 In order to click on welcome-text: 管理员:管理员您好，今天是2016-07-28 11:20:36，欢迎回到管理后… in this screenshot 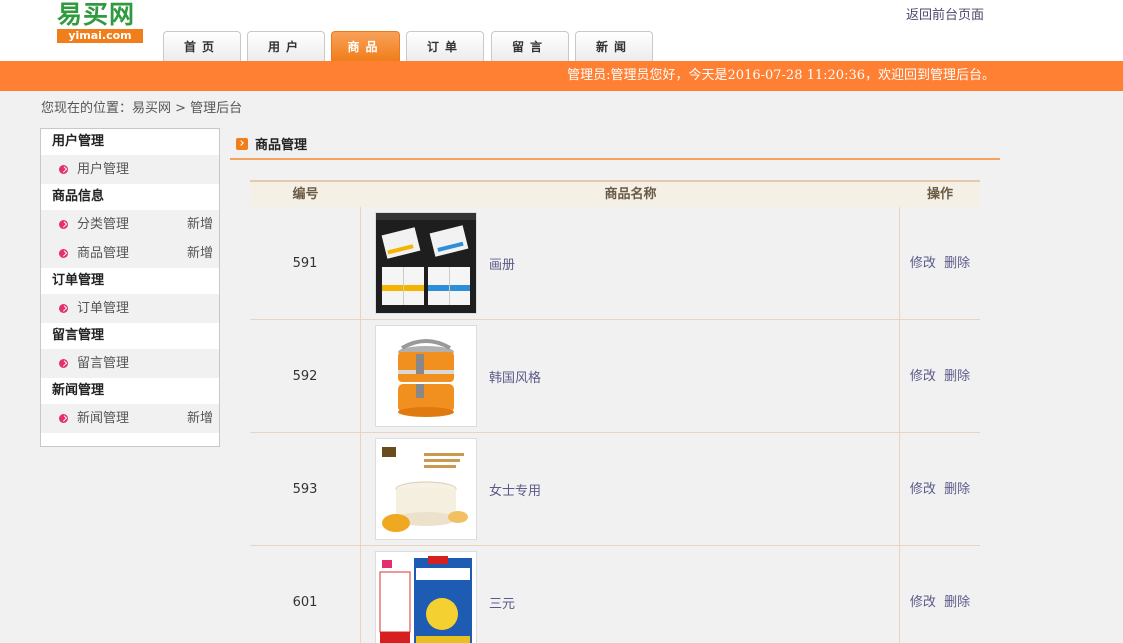, I will do `click(781, 75)`.